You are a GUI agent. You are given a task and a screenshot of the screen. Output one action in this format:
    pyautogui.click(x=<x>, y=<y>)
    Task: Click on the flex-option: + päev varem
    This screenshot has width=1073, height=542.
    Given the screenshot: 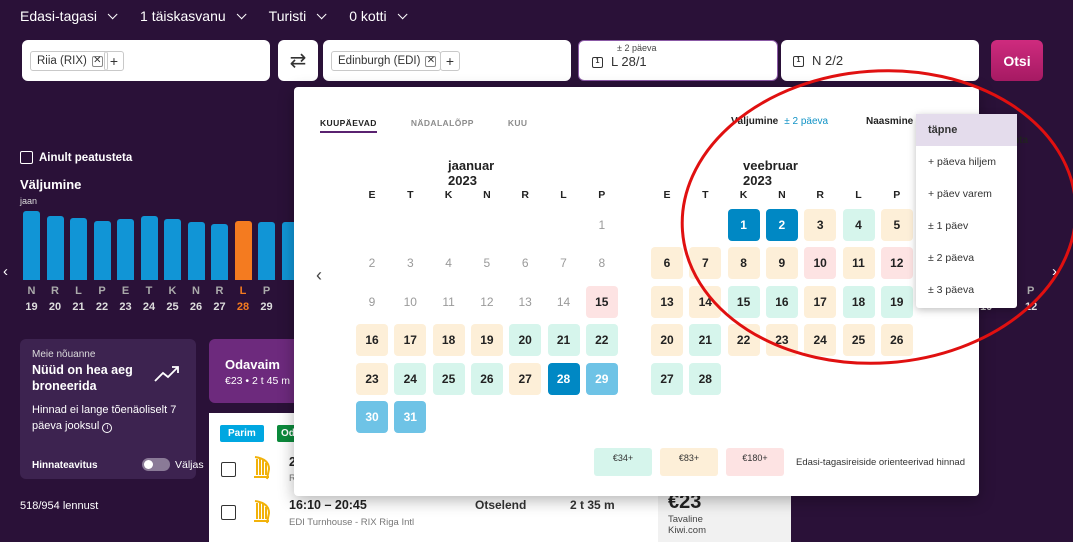 What is the action you would take?
    pyautogui.click(x=966, y=194)
    